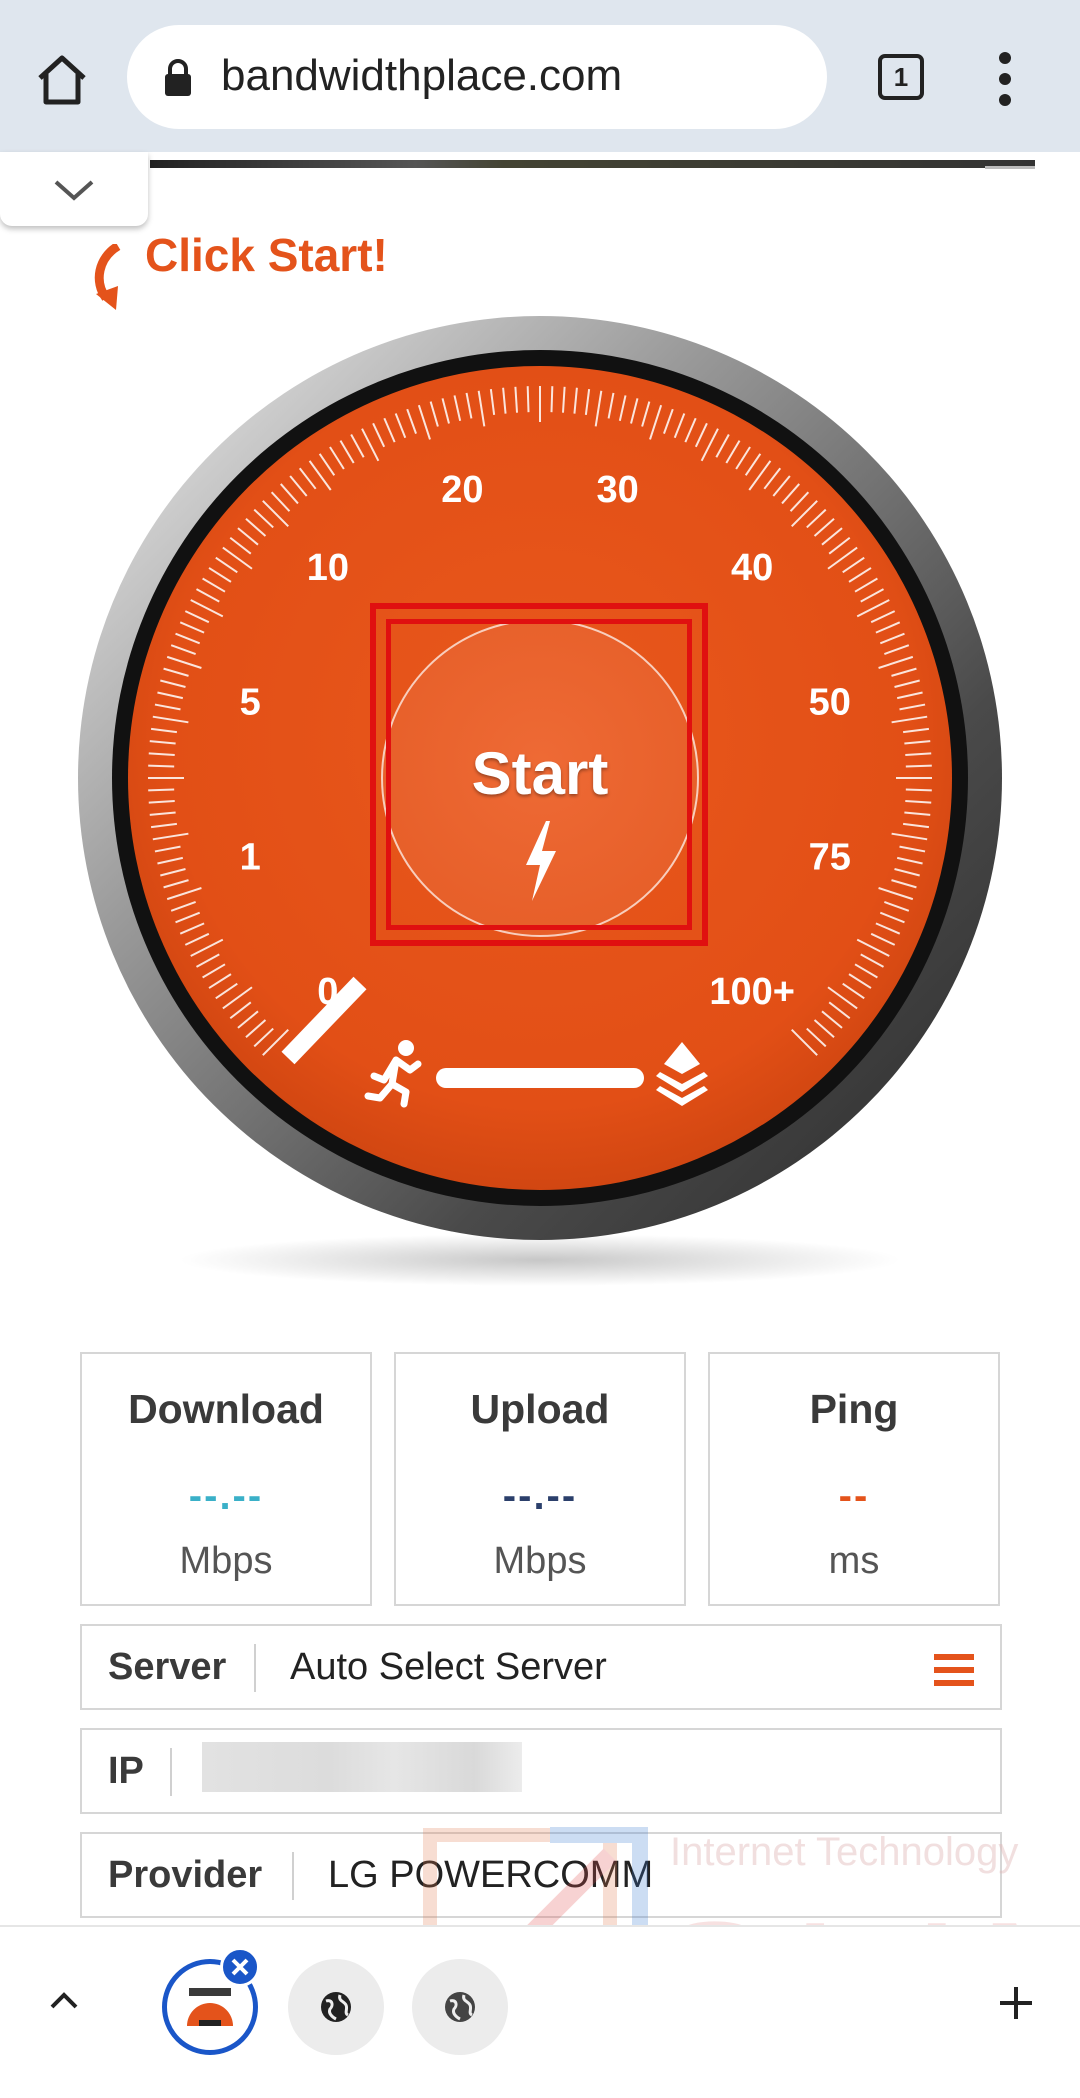 The image size is (1080, 2098). I want to click on plus-icon, so click(1016, 2003).